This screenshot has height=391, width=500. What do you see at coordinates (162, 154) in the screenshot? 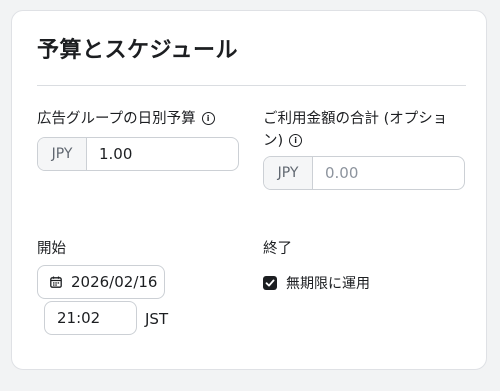
I see `daily-budget-input: 1.00` at bounding box center [162, 154].